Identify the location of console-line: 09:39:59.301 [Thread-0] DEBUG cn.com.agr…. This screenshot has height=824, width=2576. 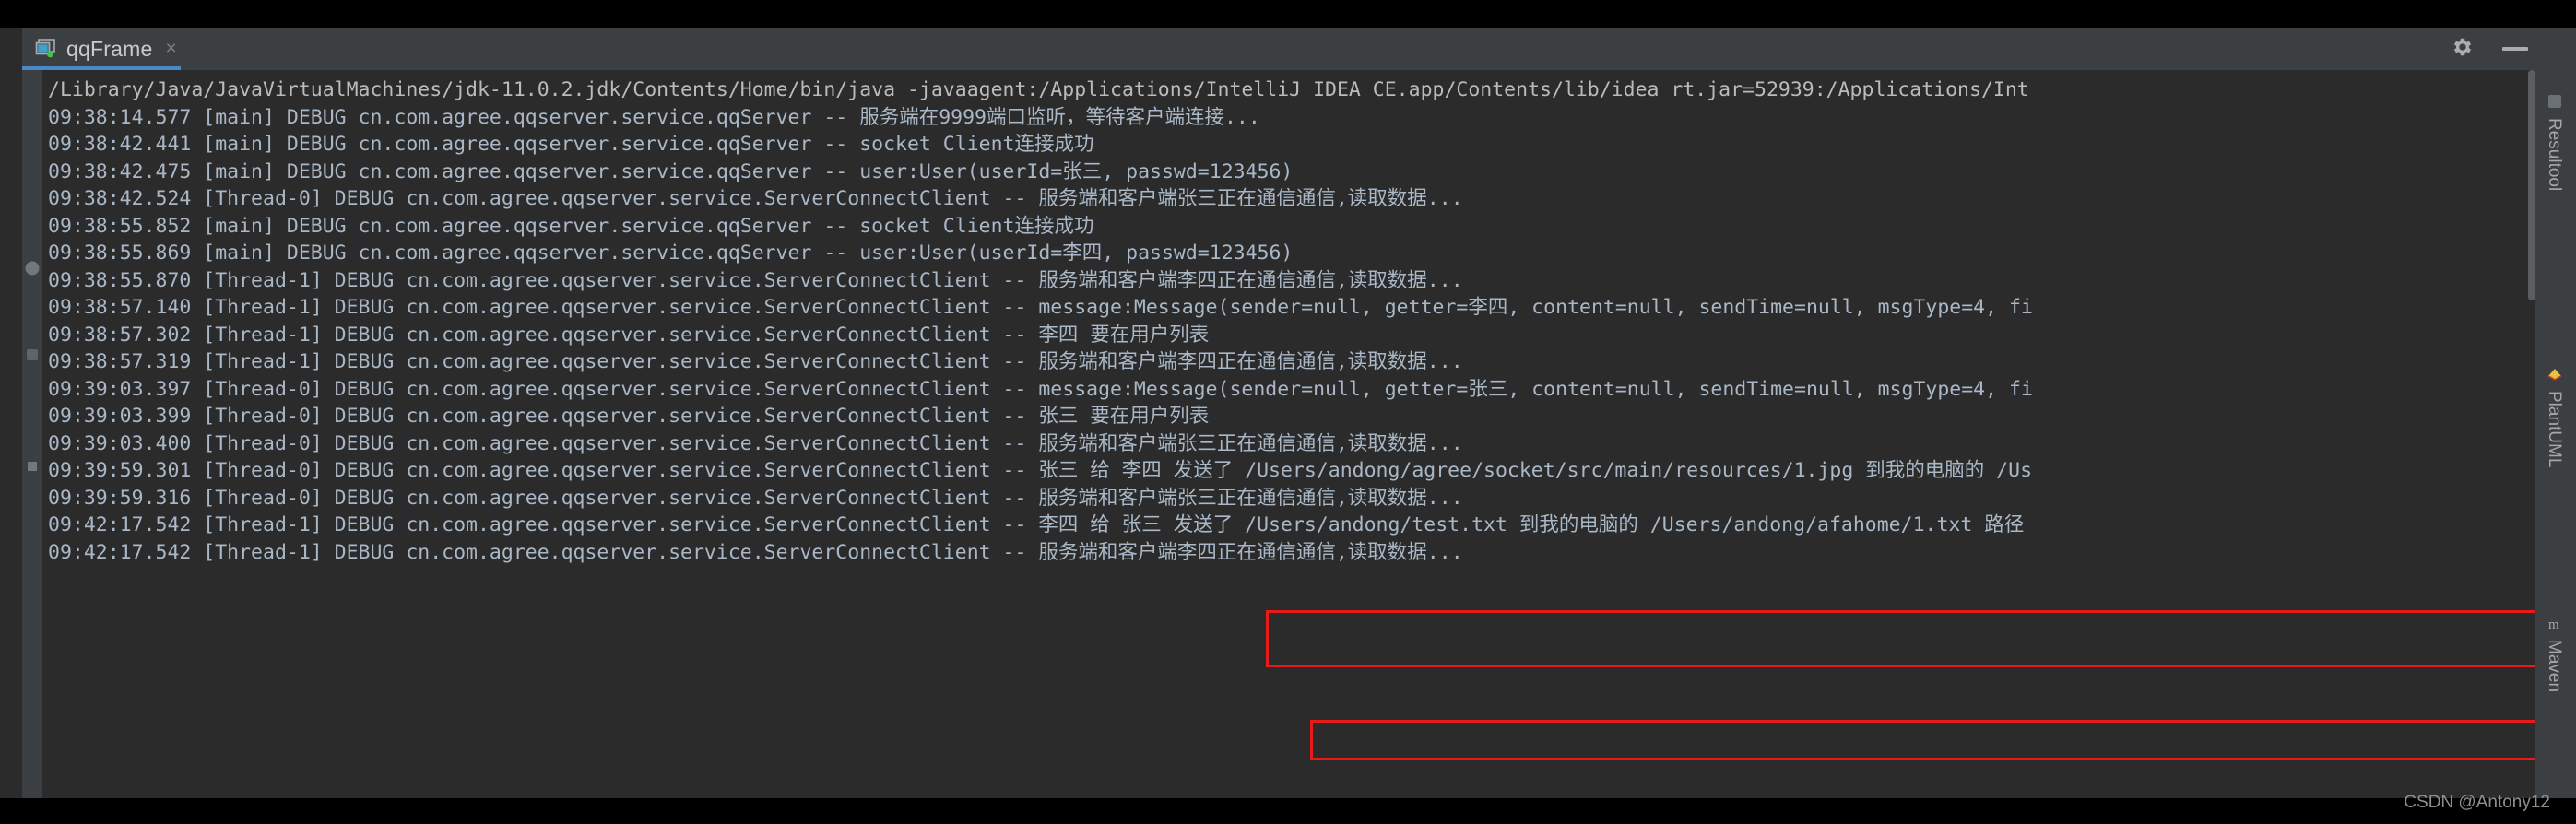
(1040, 470).